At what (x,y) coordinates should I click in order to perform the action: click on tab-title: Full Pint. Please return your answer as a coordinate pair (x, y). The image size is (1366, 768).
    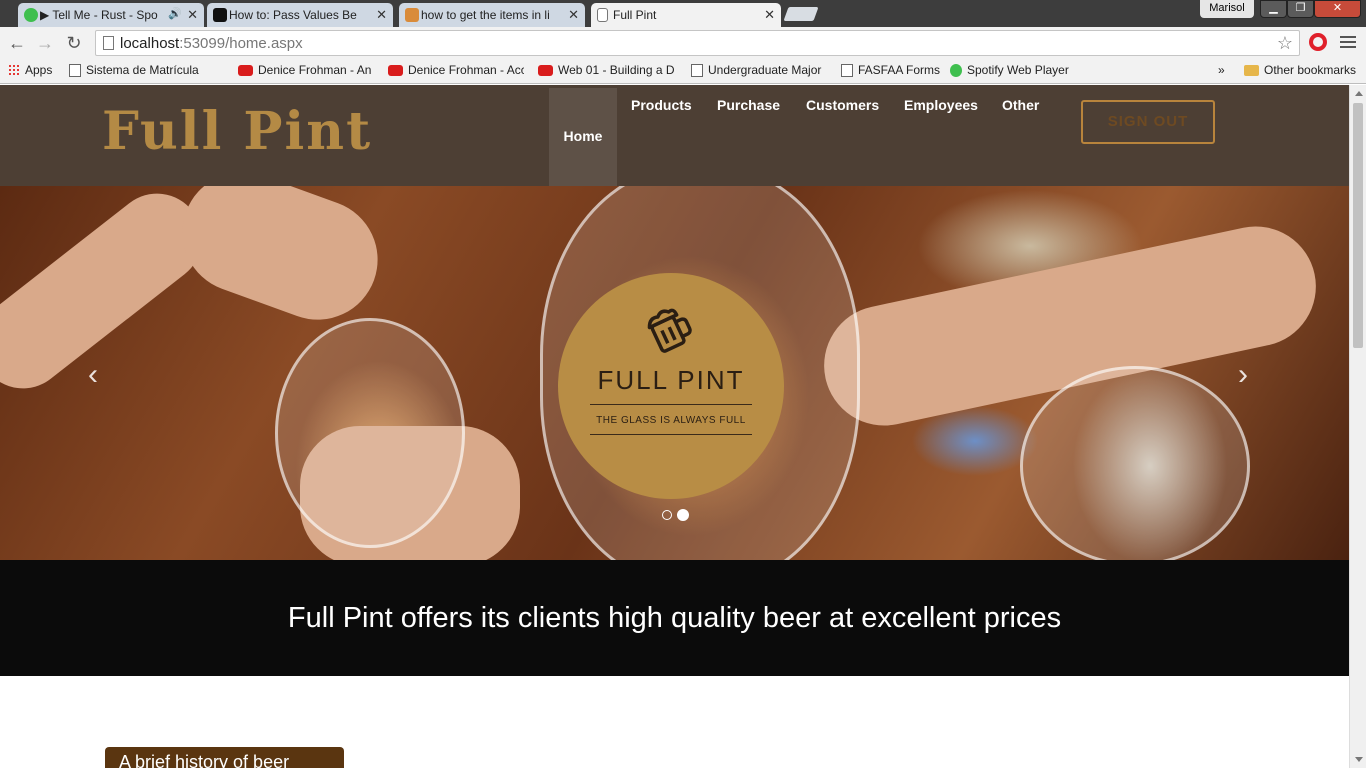
    Looking at the image, I should click on (635, 15).